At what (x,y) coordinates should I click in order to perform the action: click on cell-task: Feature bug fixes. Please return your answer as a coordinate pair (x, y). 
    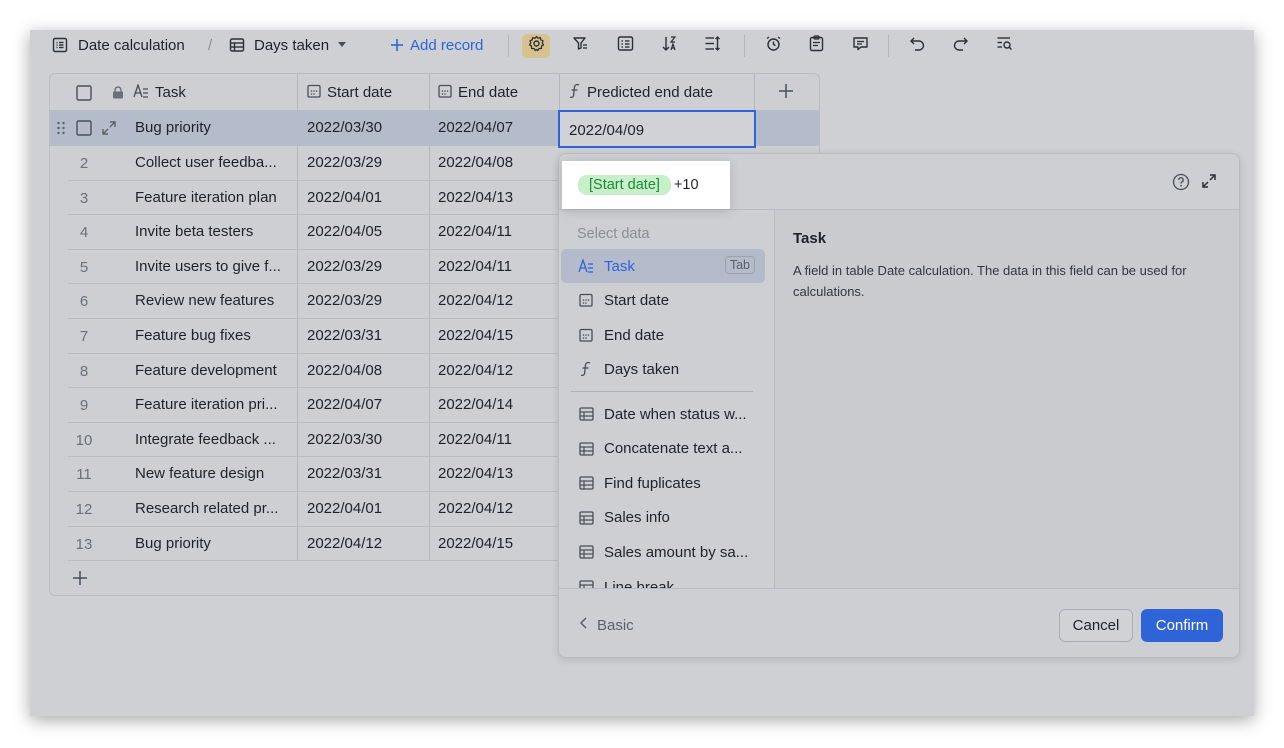
    Looking at the image, I should click on (214, 335).